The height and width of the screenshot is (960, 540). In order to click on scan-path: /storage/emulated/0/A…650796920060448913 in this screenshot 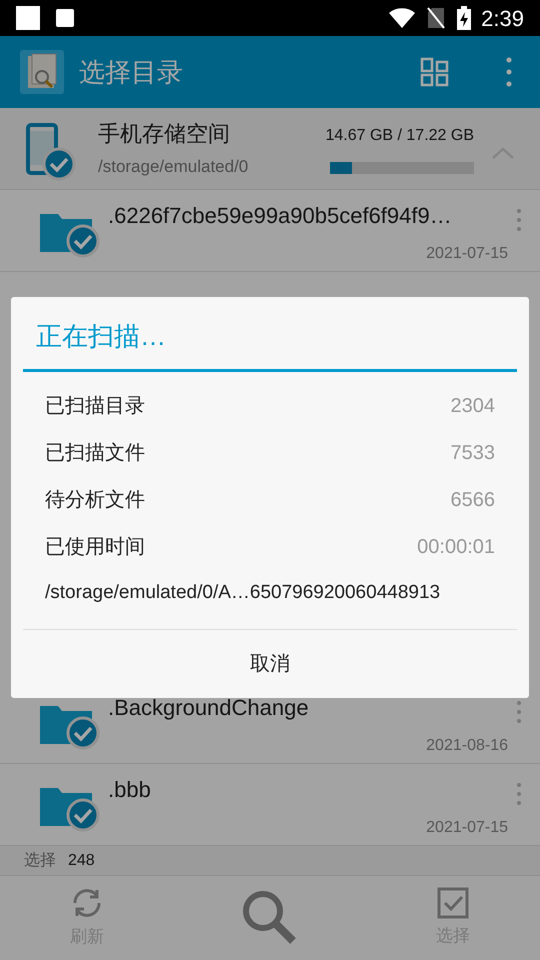, I will do `click(242, 593)`.